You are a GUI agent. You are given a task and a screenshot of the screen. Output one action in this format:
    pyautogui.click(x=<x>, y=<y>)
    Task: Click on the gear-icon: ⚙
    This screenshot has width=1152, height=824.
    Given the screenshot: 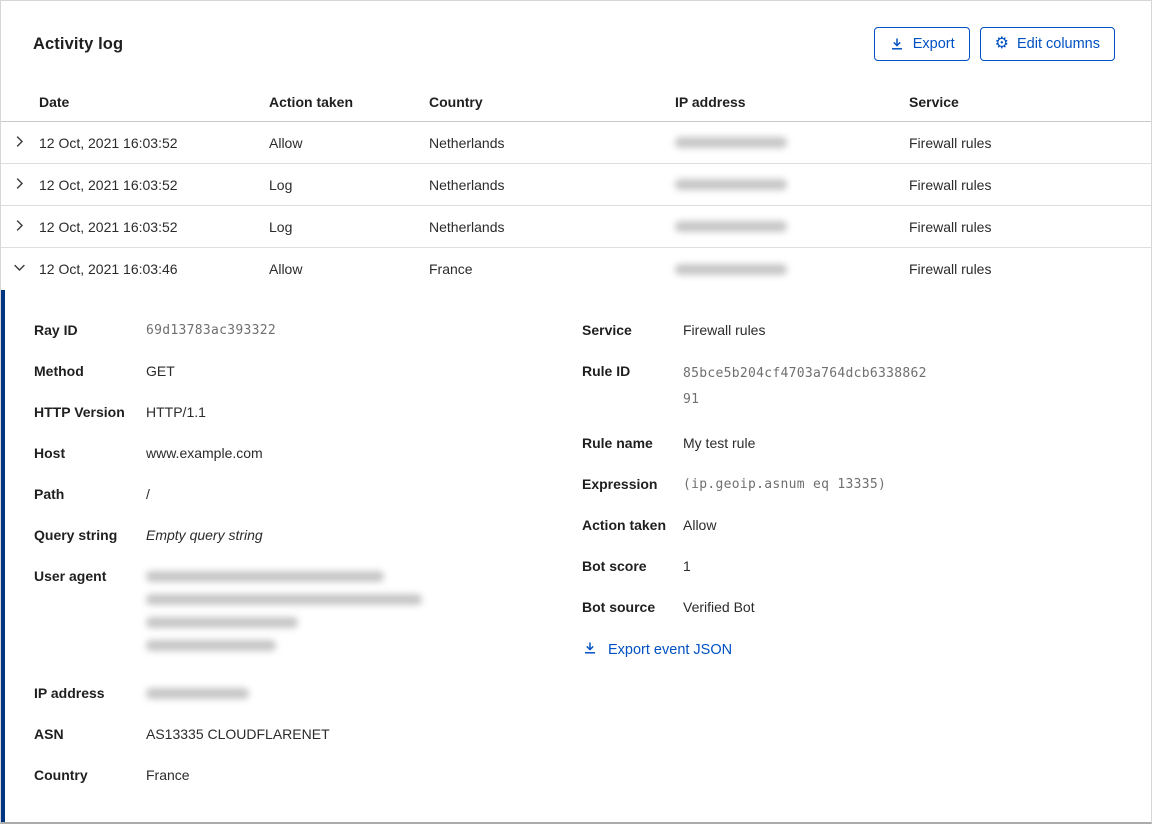 What is the action you would take?
    pyautogui.click(x=1001, y=43)
    